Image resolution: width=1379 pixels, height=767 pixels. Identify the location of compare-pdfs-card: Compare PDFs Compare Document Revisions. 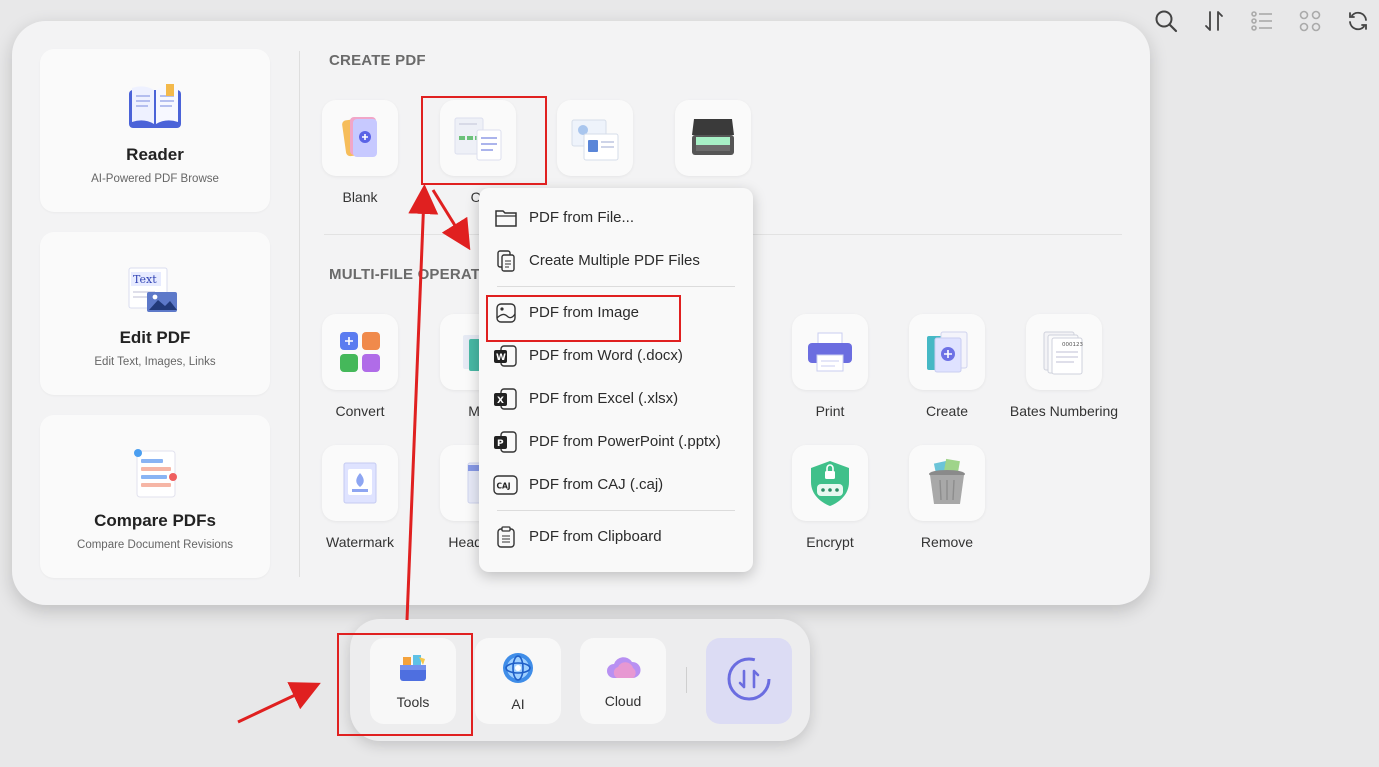
(155, 496).